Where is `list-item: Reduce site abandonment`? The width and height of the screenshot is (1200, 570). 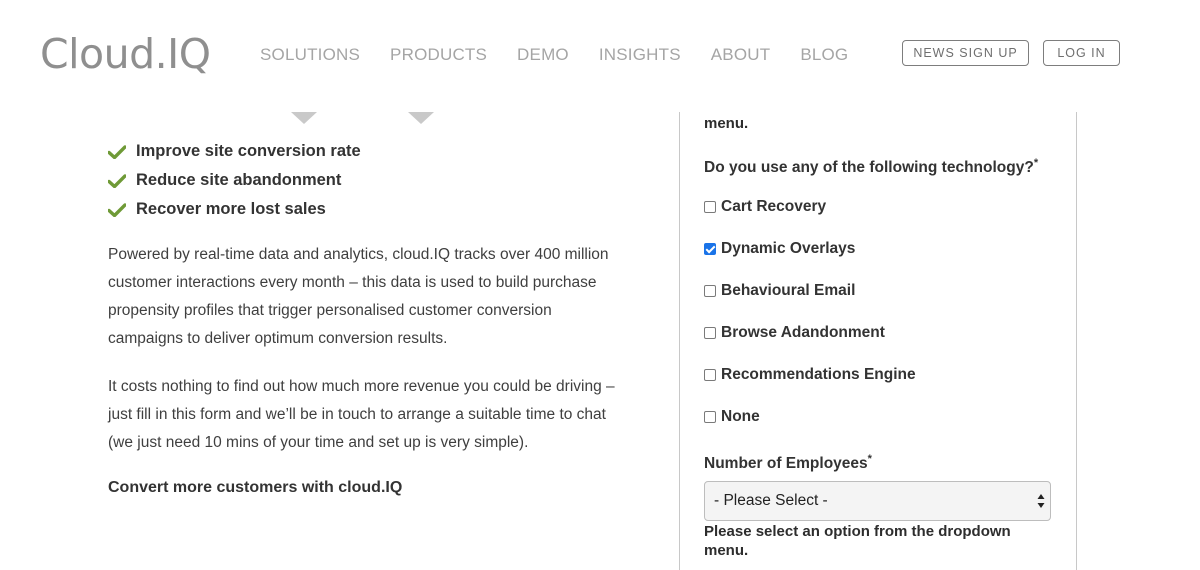
list-item: Reduce site abandonment is located at coordinates (234, 180).